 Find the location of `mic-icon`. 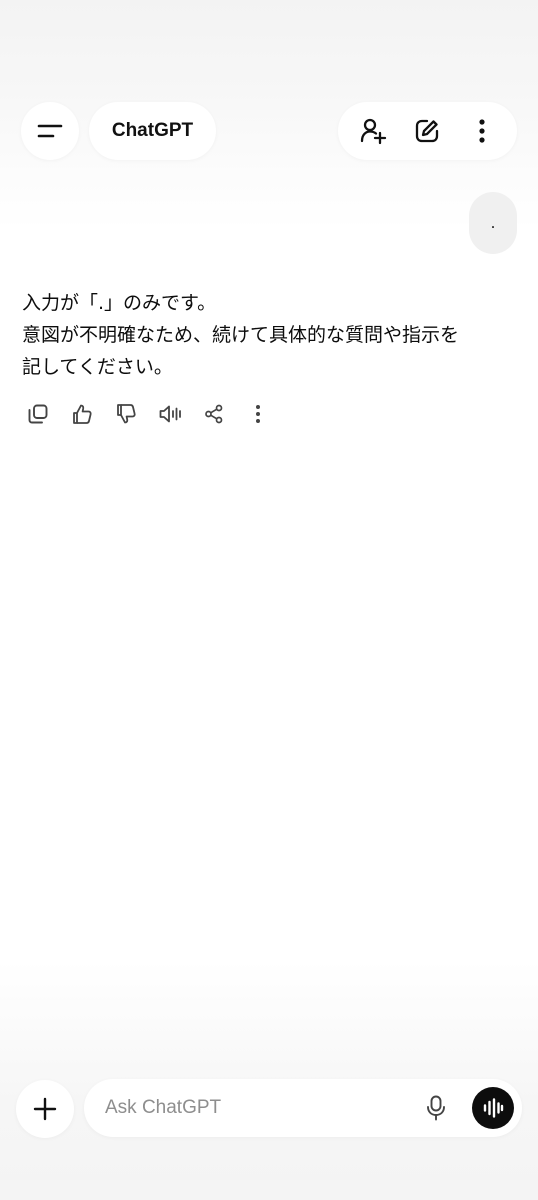

mic-icon is located at coordinates (436, 1108).